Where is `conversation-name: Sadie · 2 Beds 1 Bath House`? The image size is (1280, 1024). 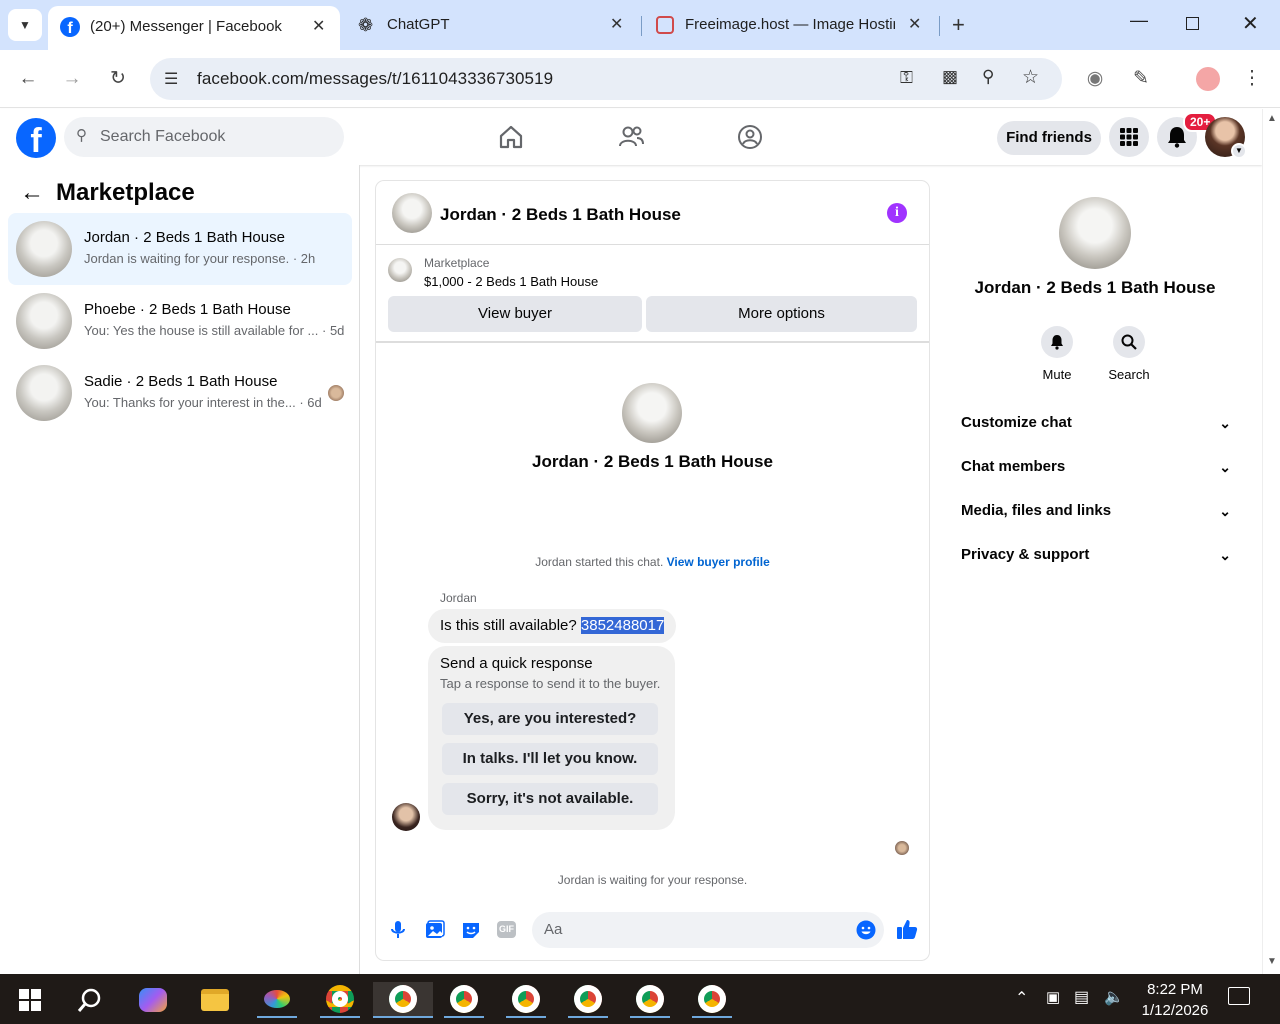 conversation-name: Sadie · 2 Beds 1 Bath House is located at coordinates (181, 381).